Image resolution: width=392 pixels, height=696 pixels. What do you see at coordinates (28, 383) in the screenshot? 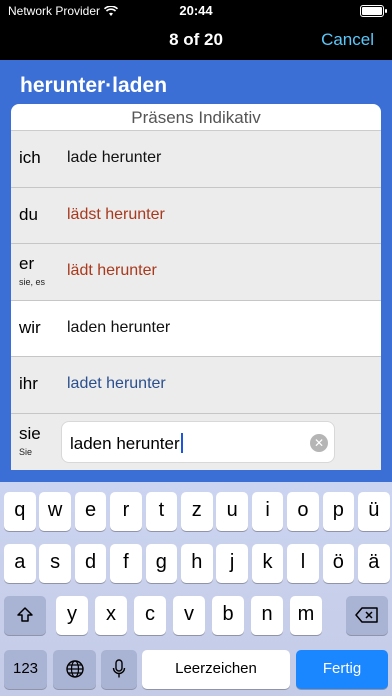
I see `pronoun-label: ihr` at bounding box center [28, 383].